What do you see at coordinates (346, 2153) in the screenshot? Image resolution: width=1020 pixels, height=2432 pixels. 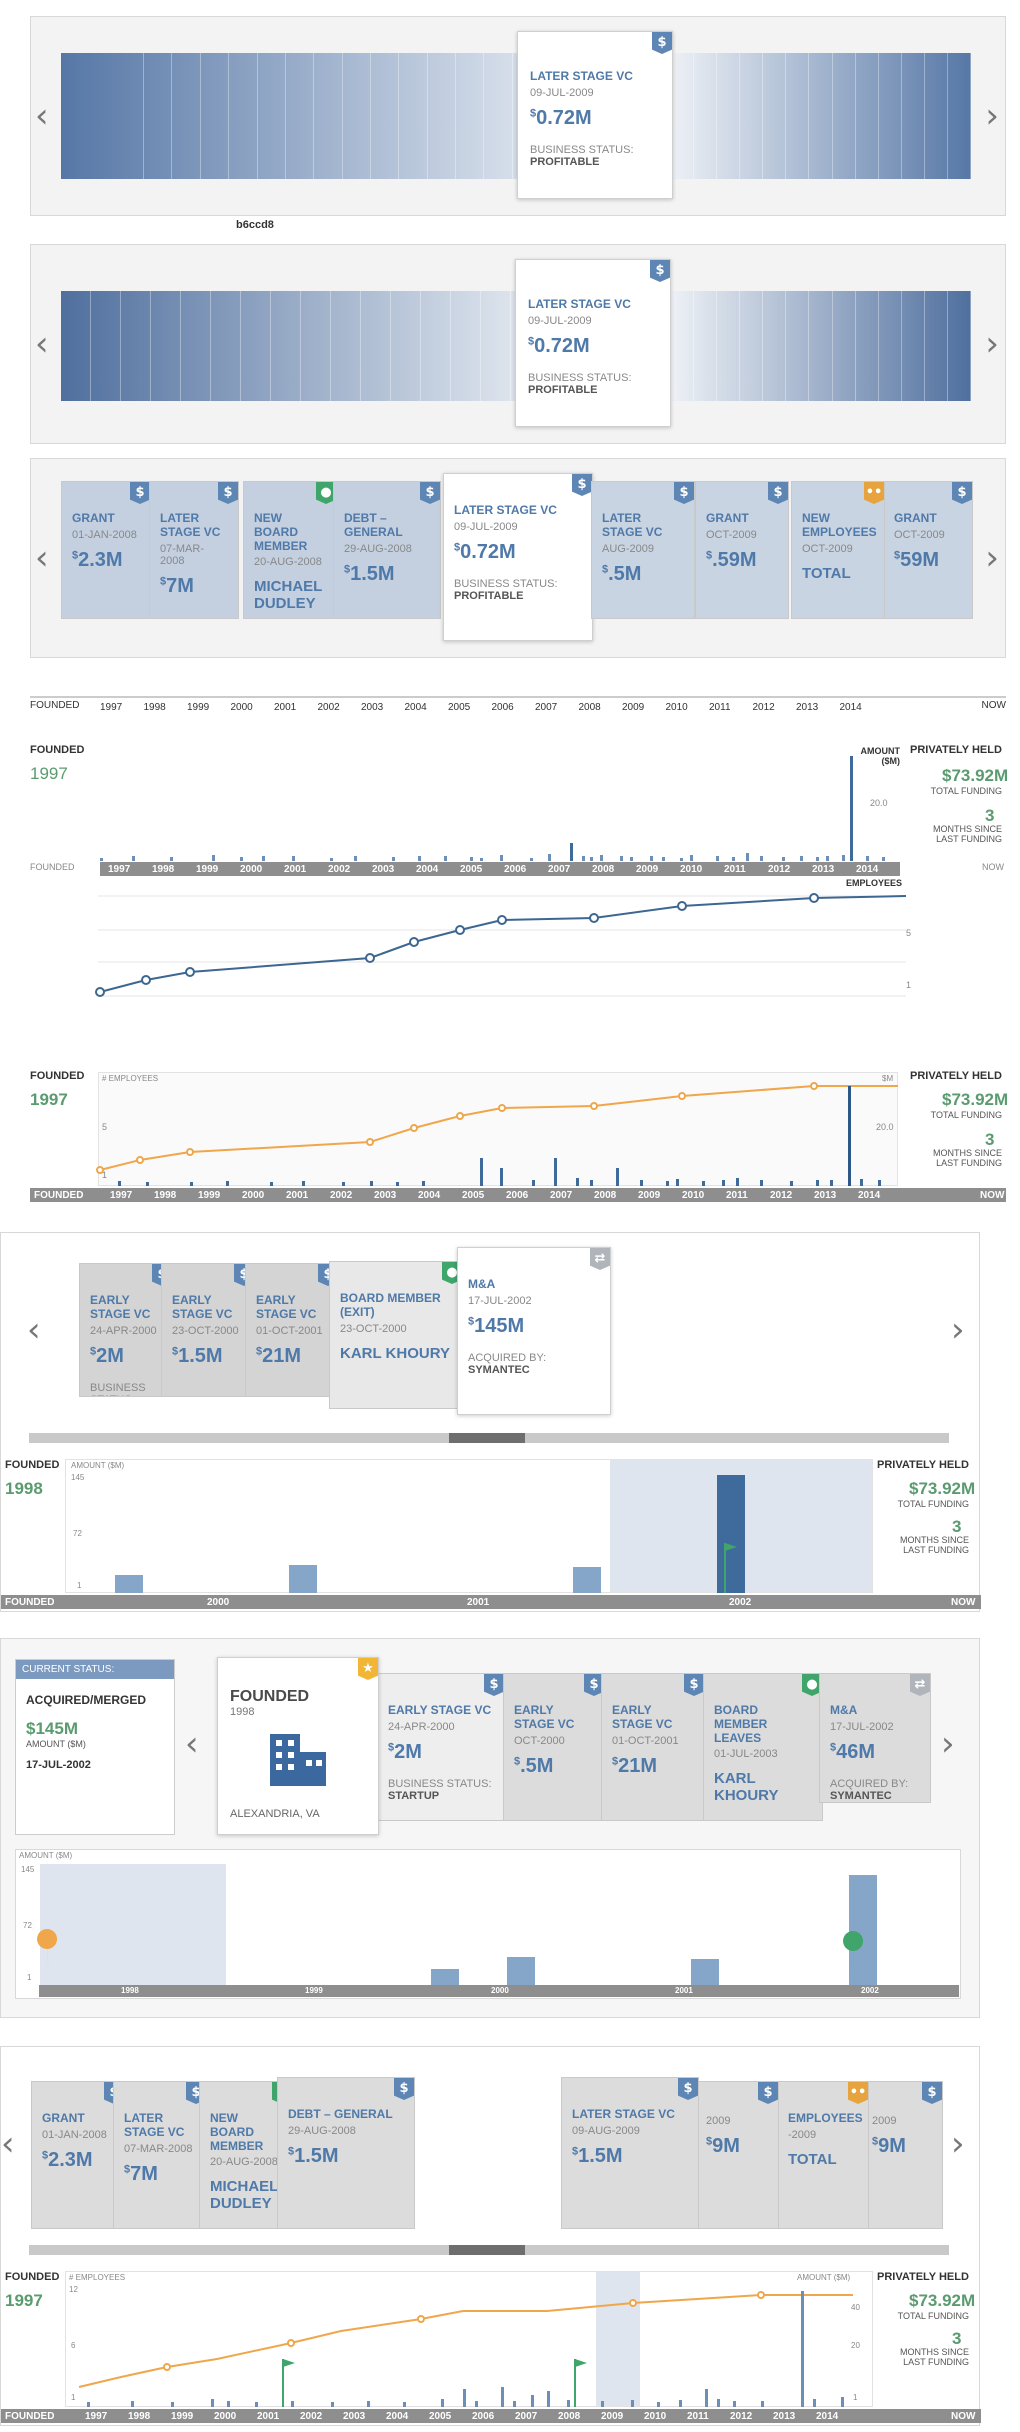 I see `event-card: $ DEBT – GENERAL 29-AUG-2008 $1.5M` at bounding box center [346, 2153].